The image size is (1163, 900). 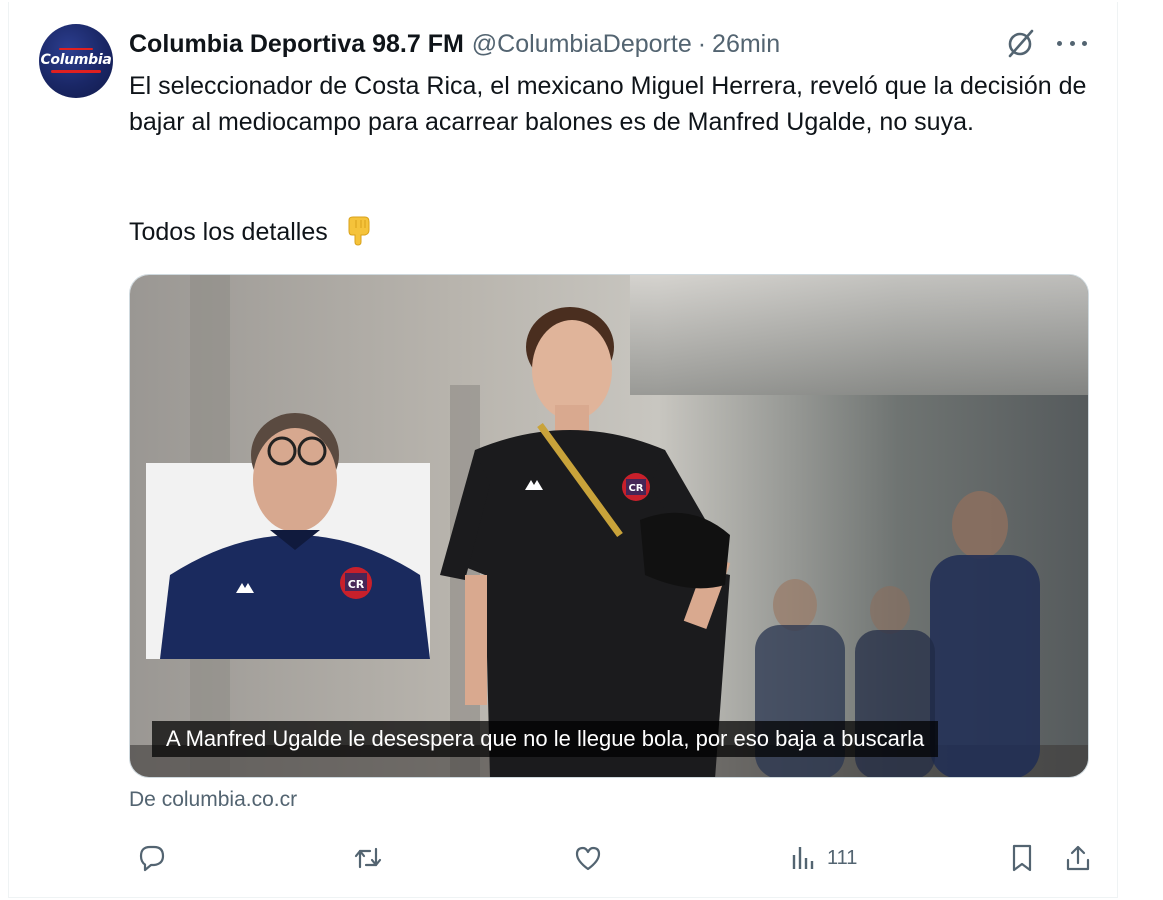 What do you see at coordinates (76, 71) in the screenshot?
I see `avatar-logo-underline` at bounding box center [76, 71].